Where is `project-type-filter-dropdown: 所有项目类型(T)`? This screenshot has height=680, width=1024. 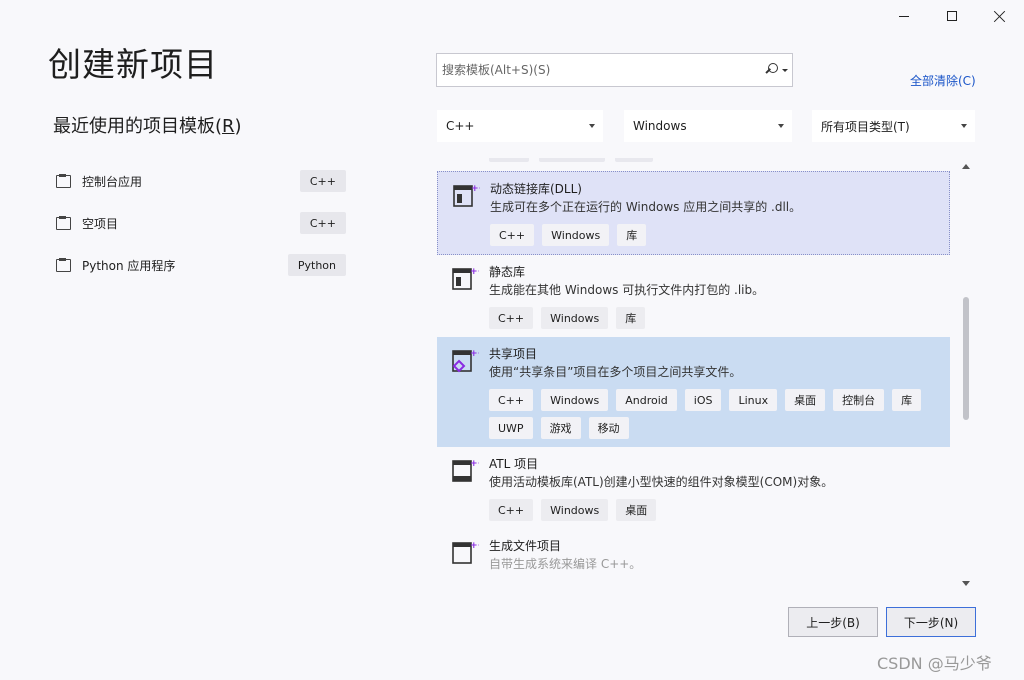 project-type-filter-dropdown: 所有项目类型(T) is located at coordinates (893, 126).